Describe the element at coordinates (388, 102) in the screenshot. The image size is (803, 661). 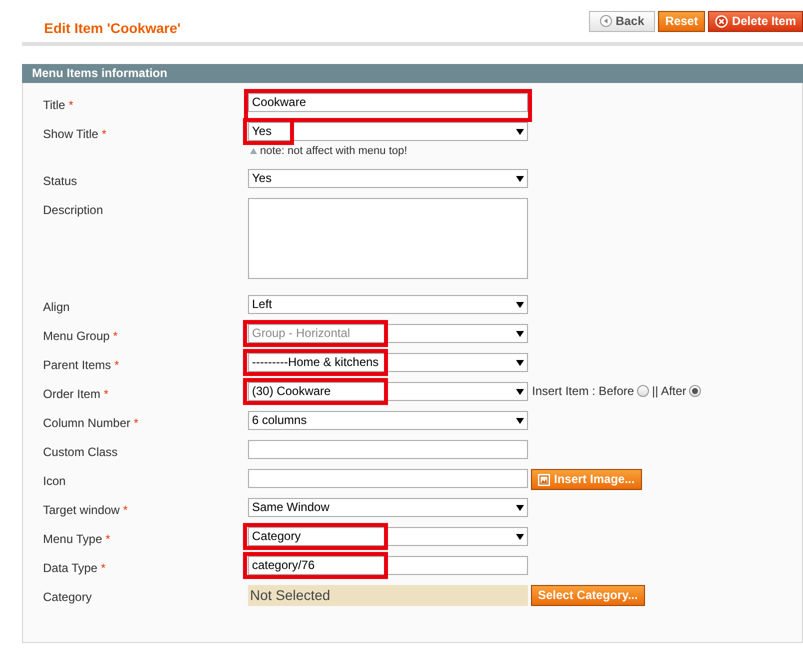
I see `text-field: Cookware` at that location.